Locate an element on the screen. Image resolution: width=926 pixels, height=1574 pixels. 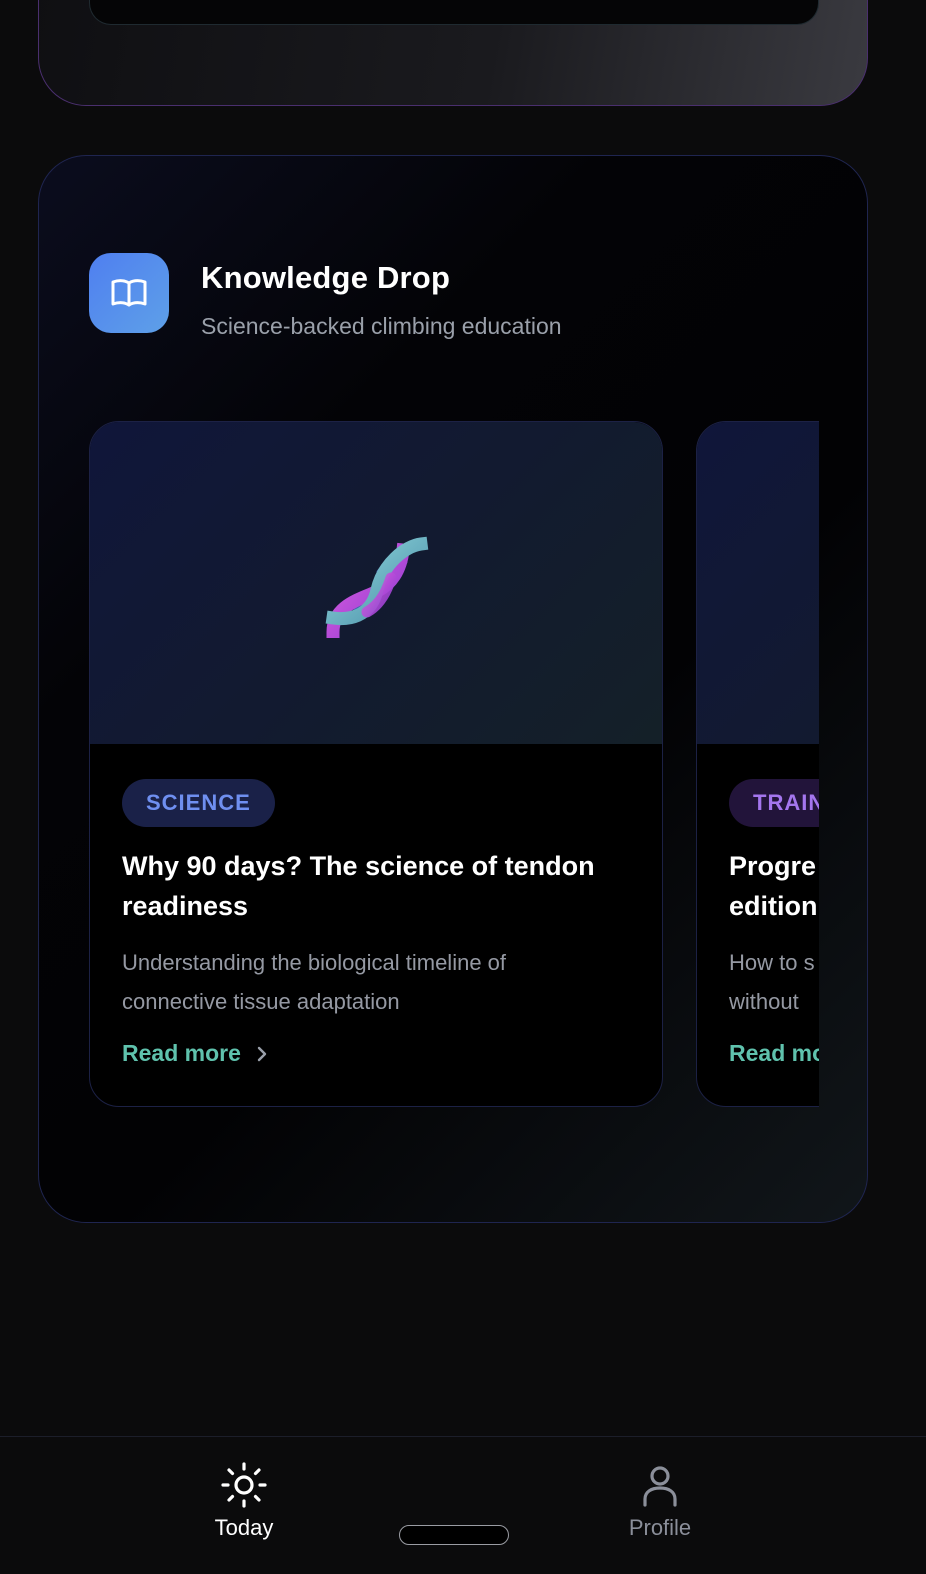
nav-label-profile: Profile is located at coordinates (660, 1527).